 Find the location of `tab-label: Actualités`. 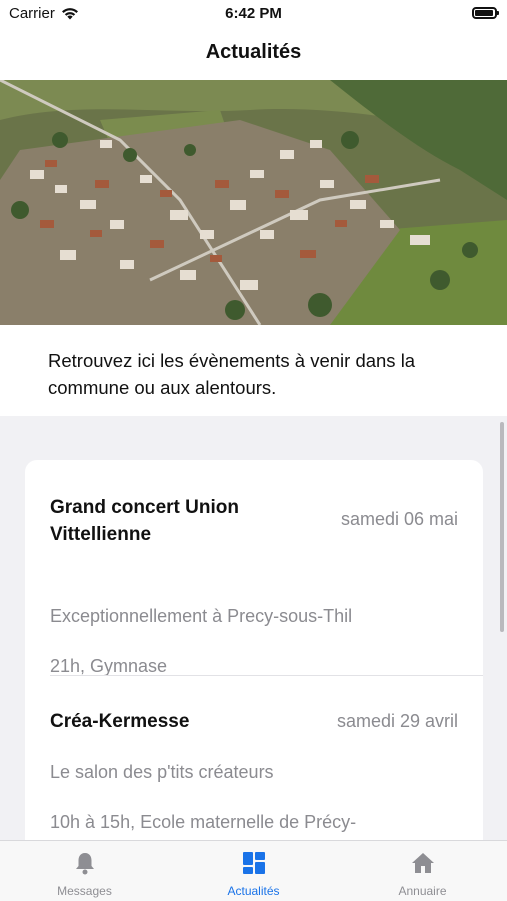

tab-label: Actualités is located at coordinates (253, 891).